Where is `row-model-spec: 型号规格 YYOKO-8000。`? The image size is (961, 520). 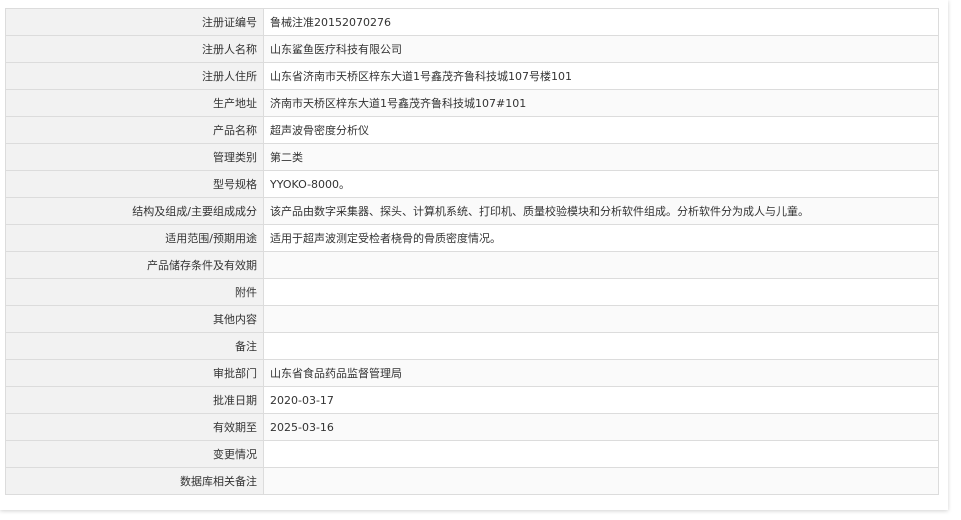 row-model-spec: 型号规格 YYOKO-8000。 is located at coordinates (472, 184).